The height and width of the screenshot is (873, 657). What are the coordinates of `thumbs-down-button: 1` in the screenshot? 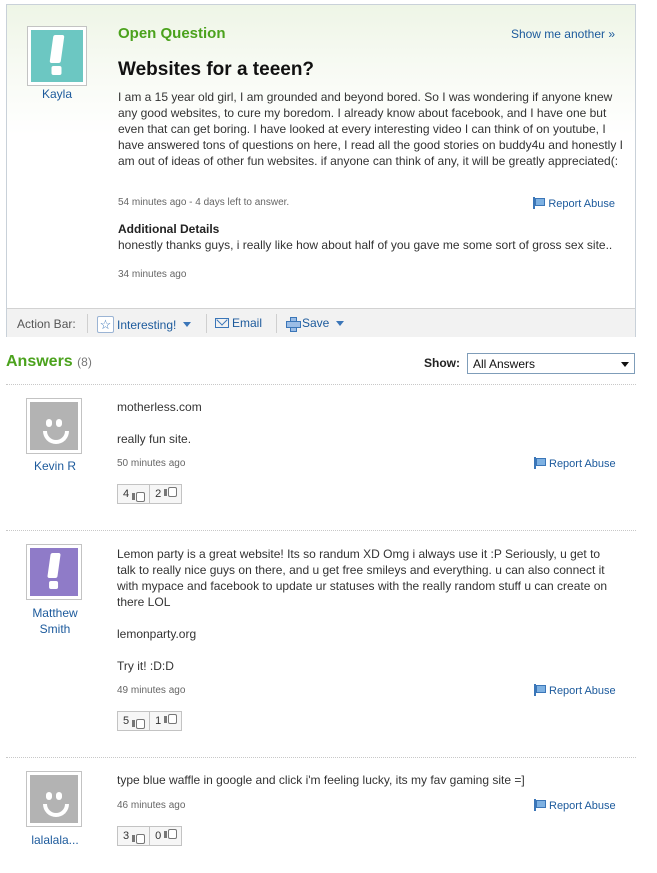 It's located at (165, 721).